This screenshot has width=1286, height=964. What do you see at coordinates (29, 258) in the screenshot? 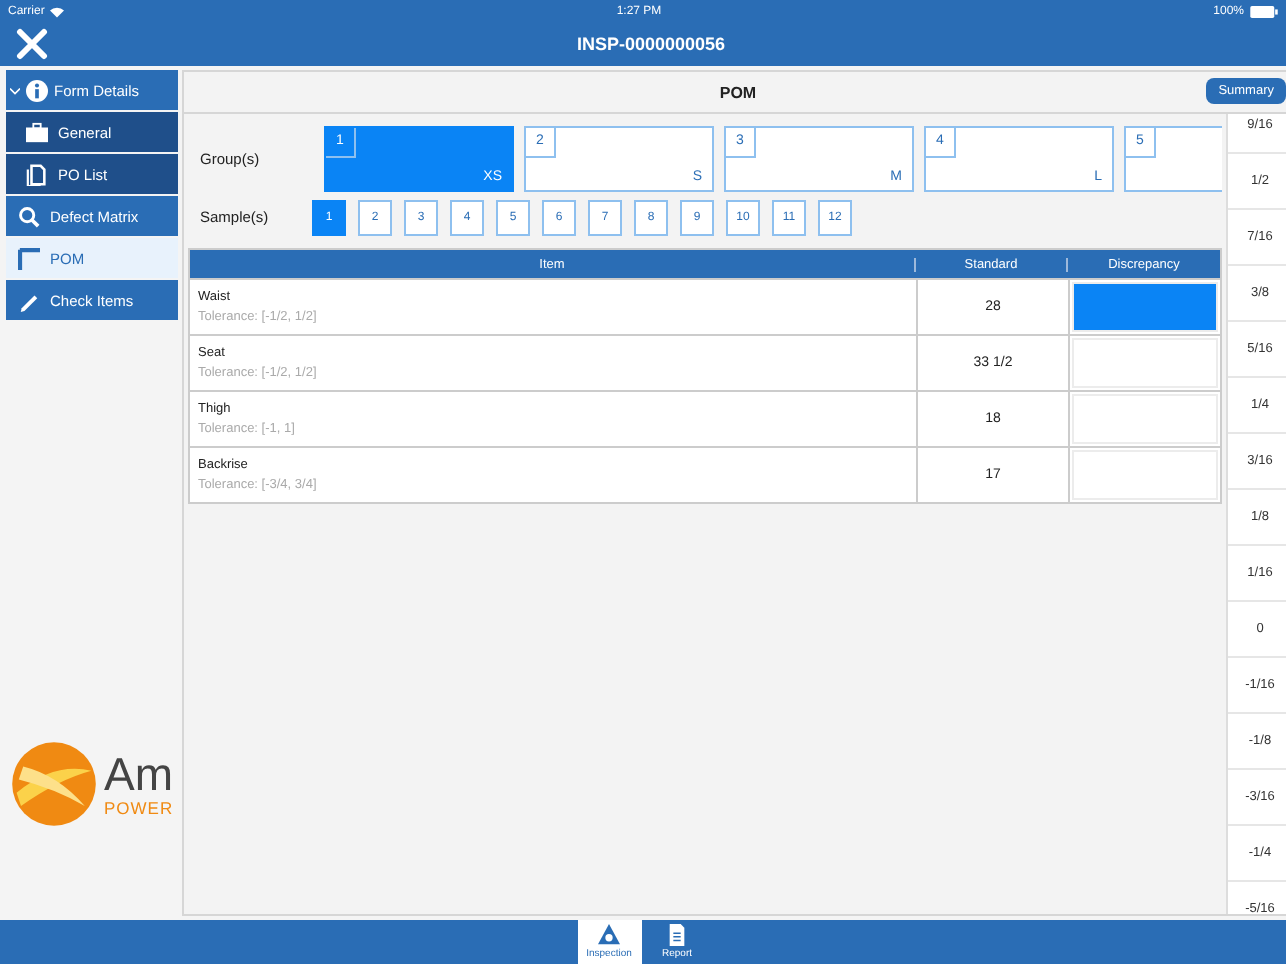
I see `ruler-icon` at bounding box center [29, 258].